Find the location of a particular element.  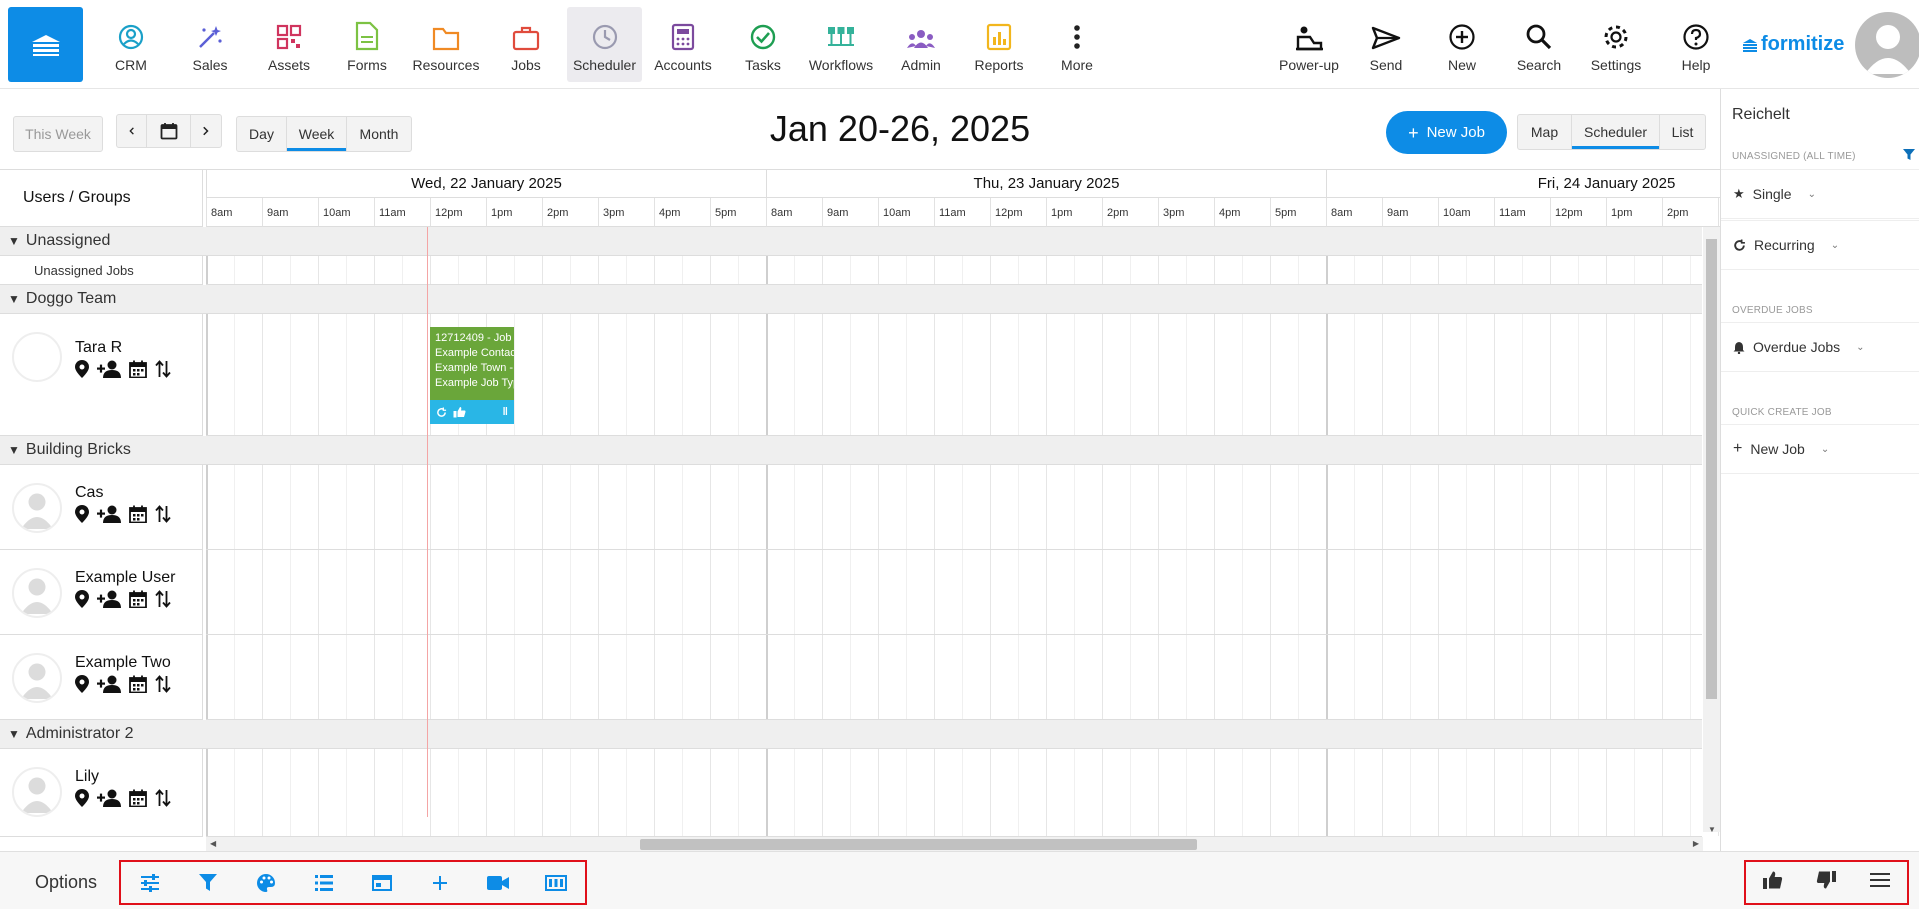

mode-map: Map is located at coordinates (1545, 132).